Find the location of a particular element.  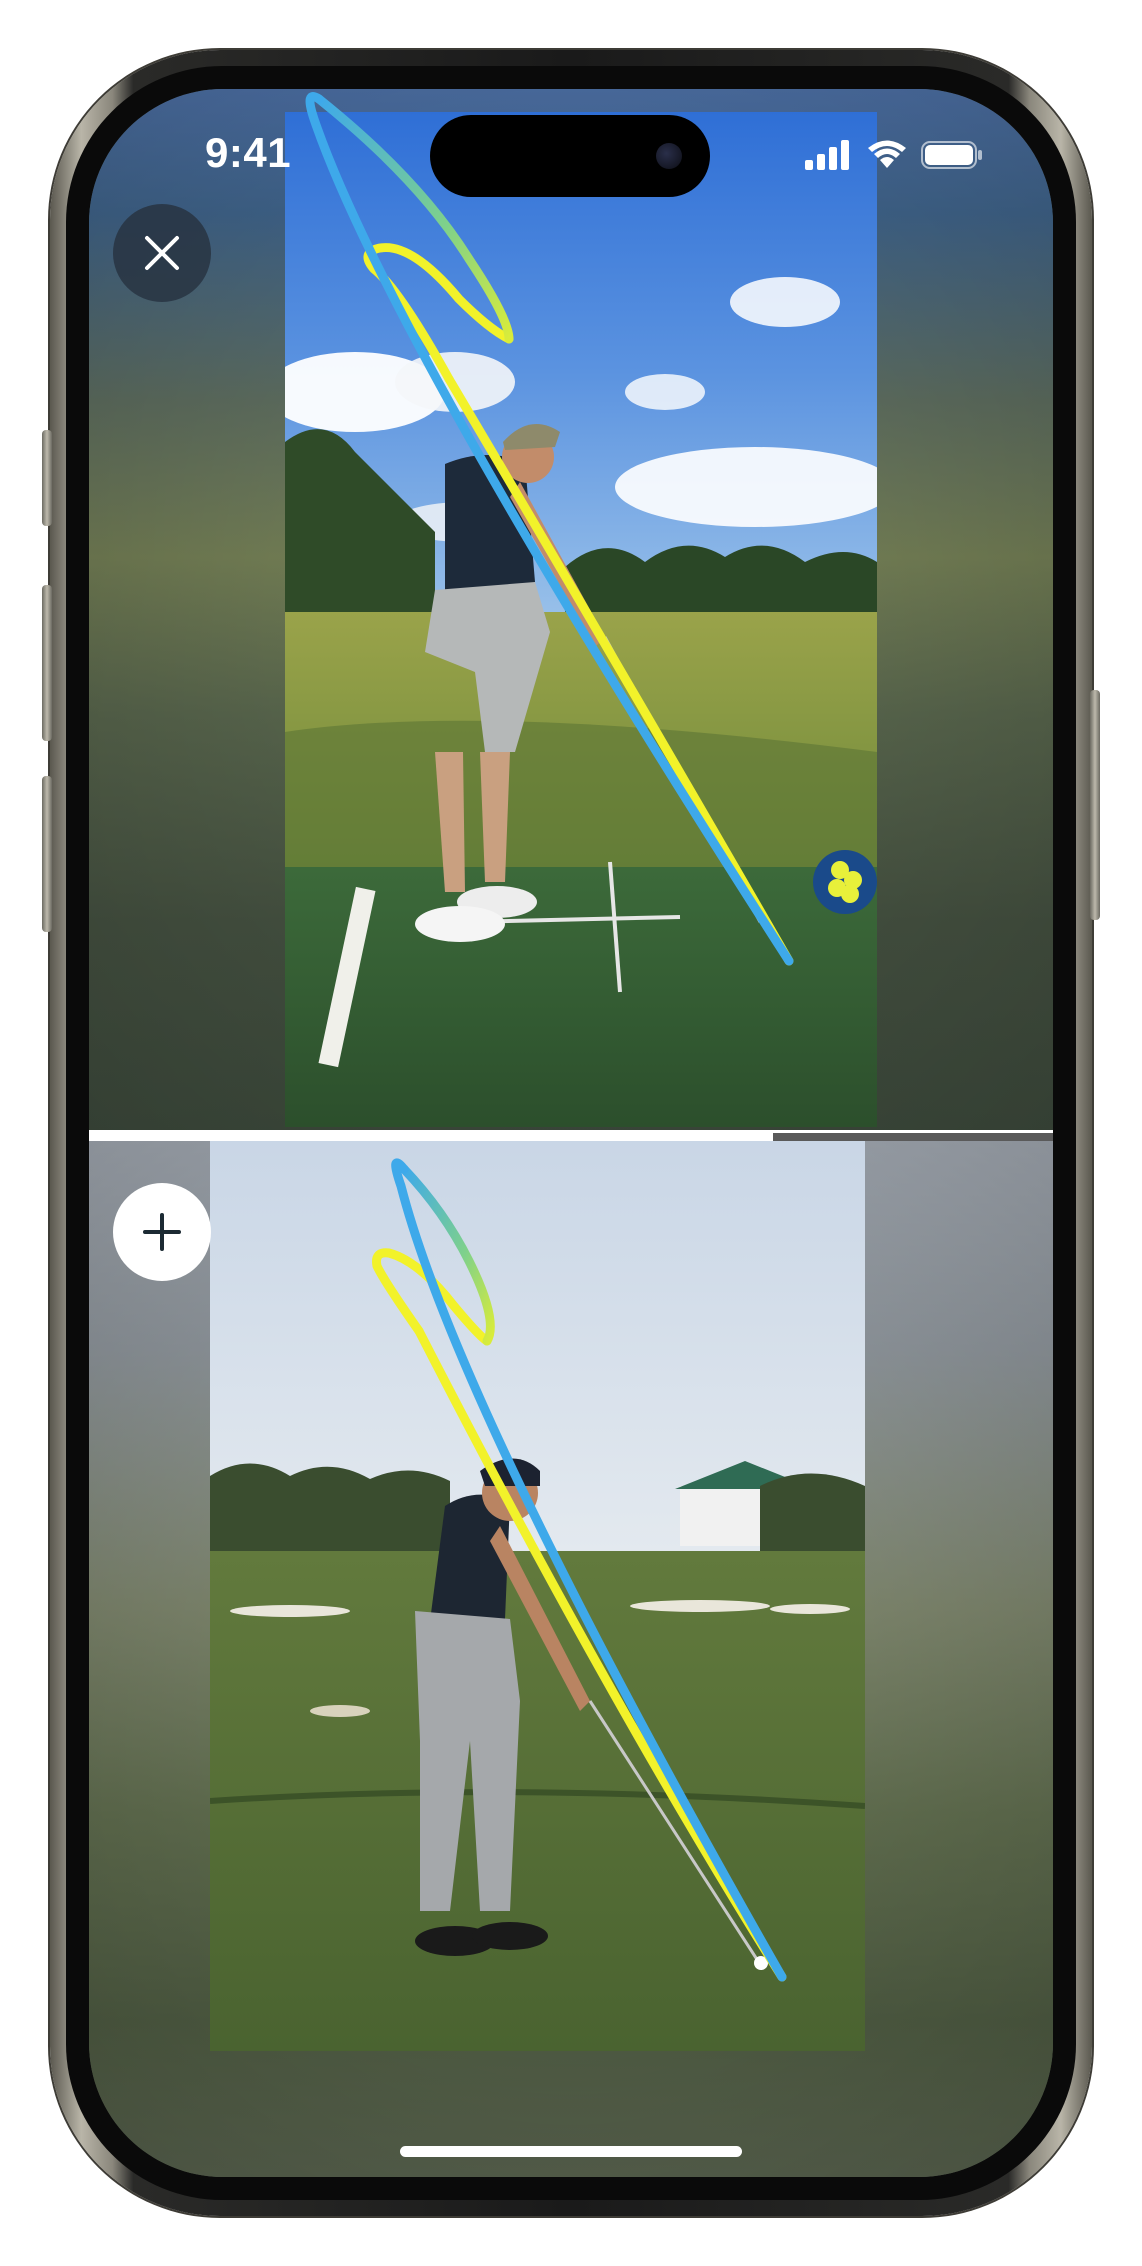

action-button is located at coordinates (47, 478).